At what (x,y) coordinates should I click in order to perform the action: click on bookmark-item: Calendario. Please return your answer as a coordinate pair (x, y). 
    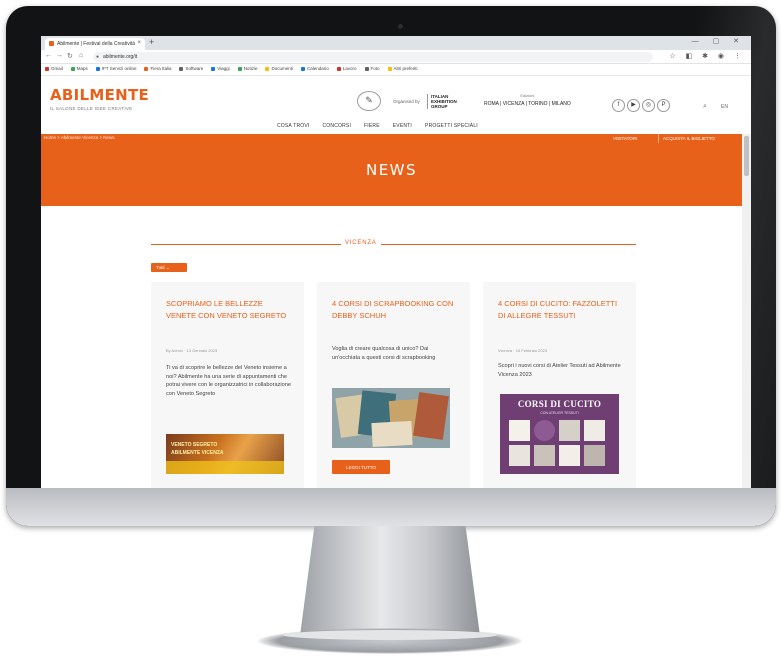
    Looking at the image, I should click on (314, 68).